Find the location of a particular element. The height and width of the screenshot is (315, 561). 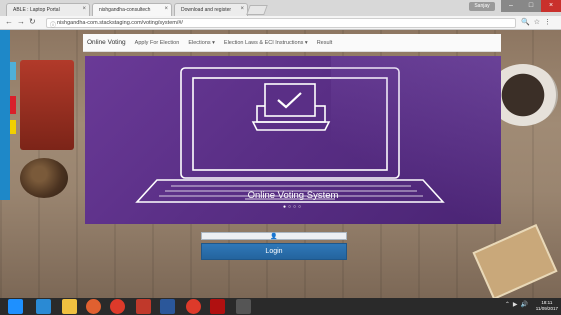

word-icon is located at coordinates (167, 306).